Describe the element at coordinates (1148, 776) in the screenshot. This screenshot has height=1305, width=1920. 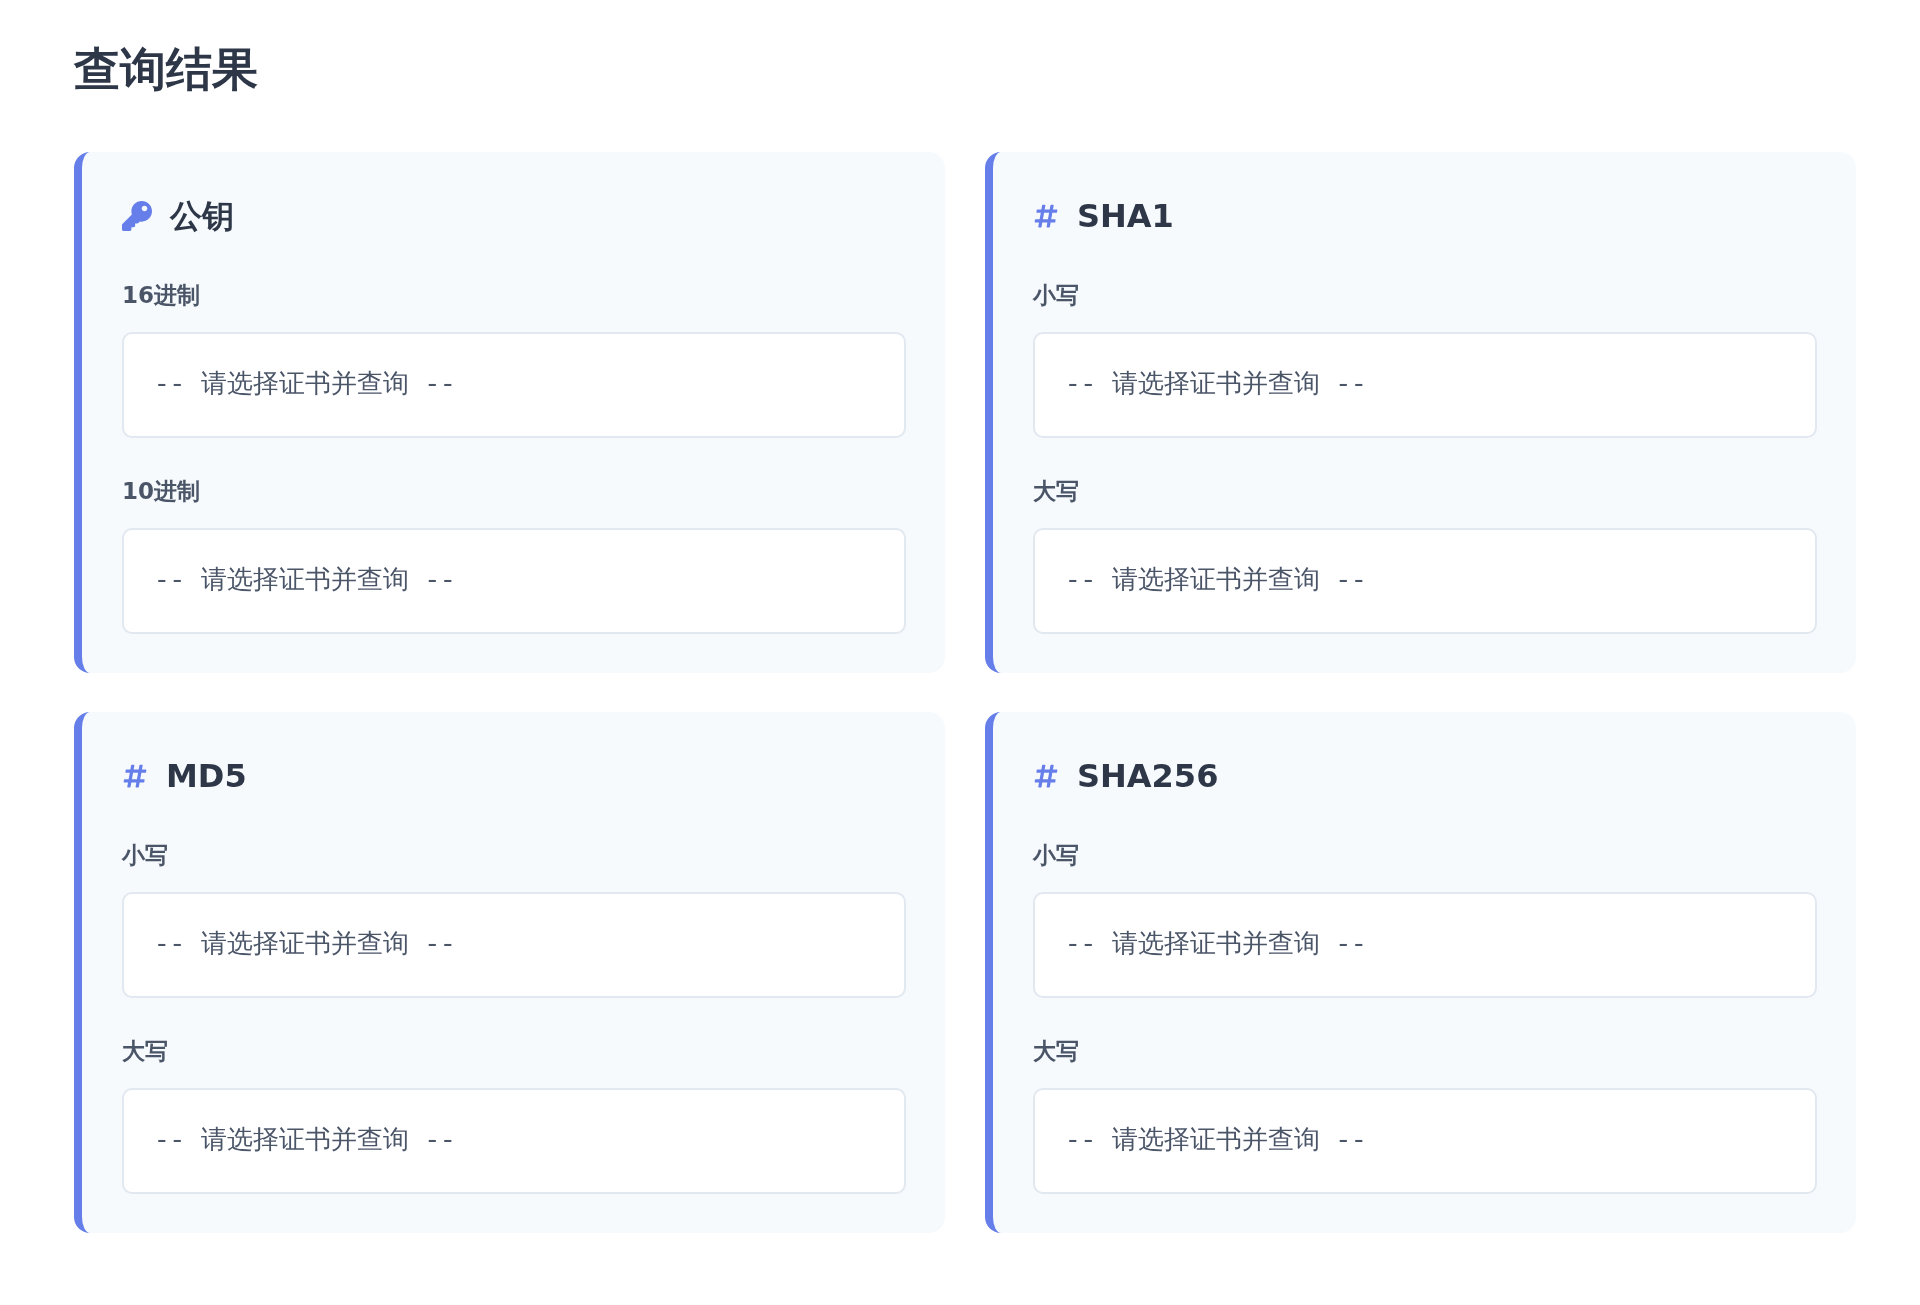
I see `card-title: SHA256` at that location.